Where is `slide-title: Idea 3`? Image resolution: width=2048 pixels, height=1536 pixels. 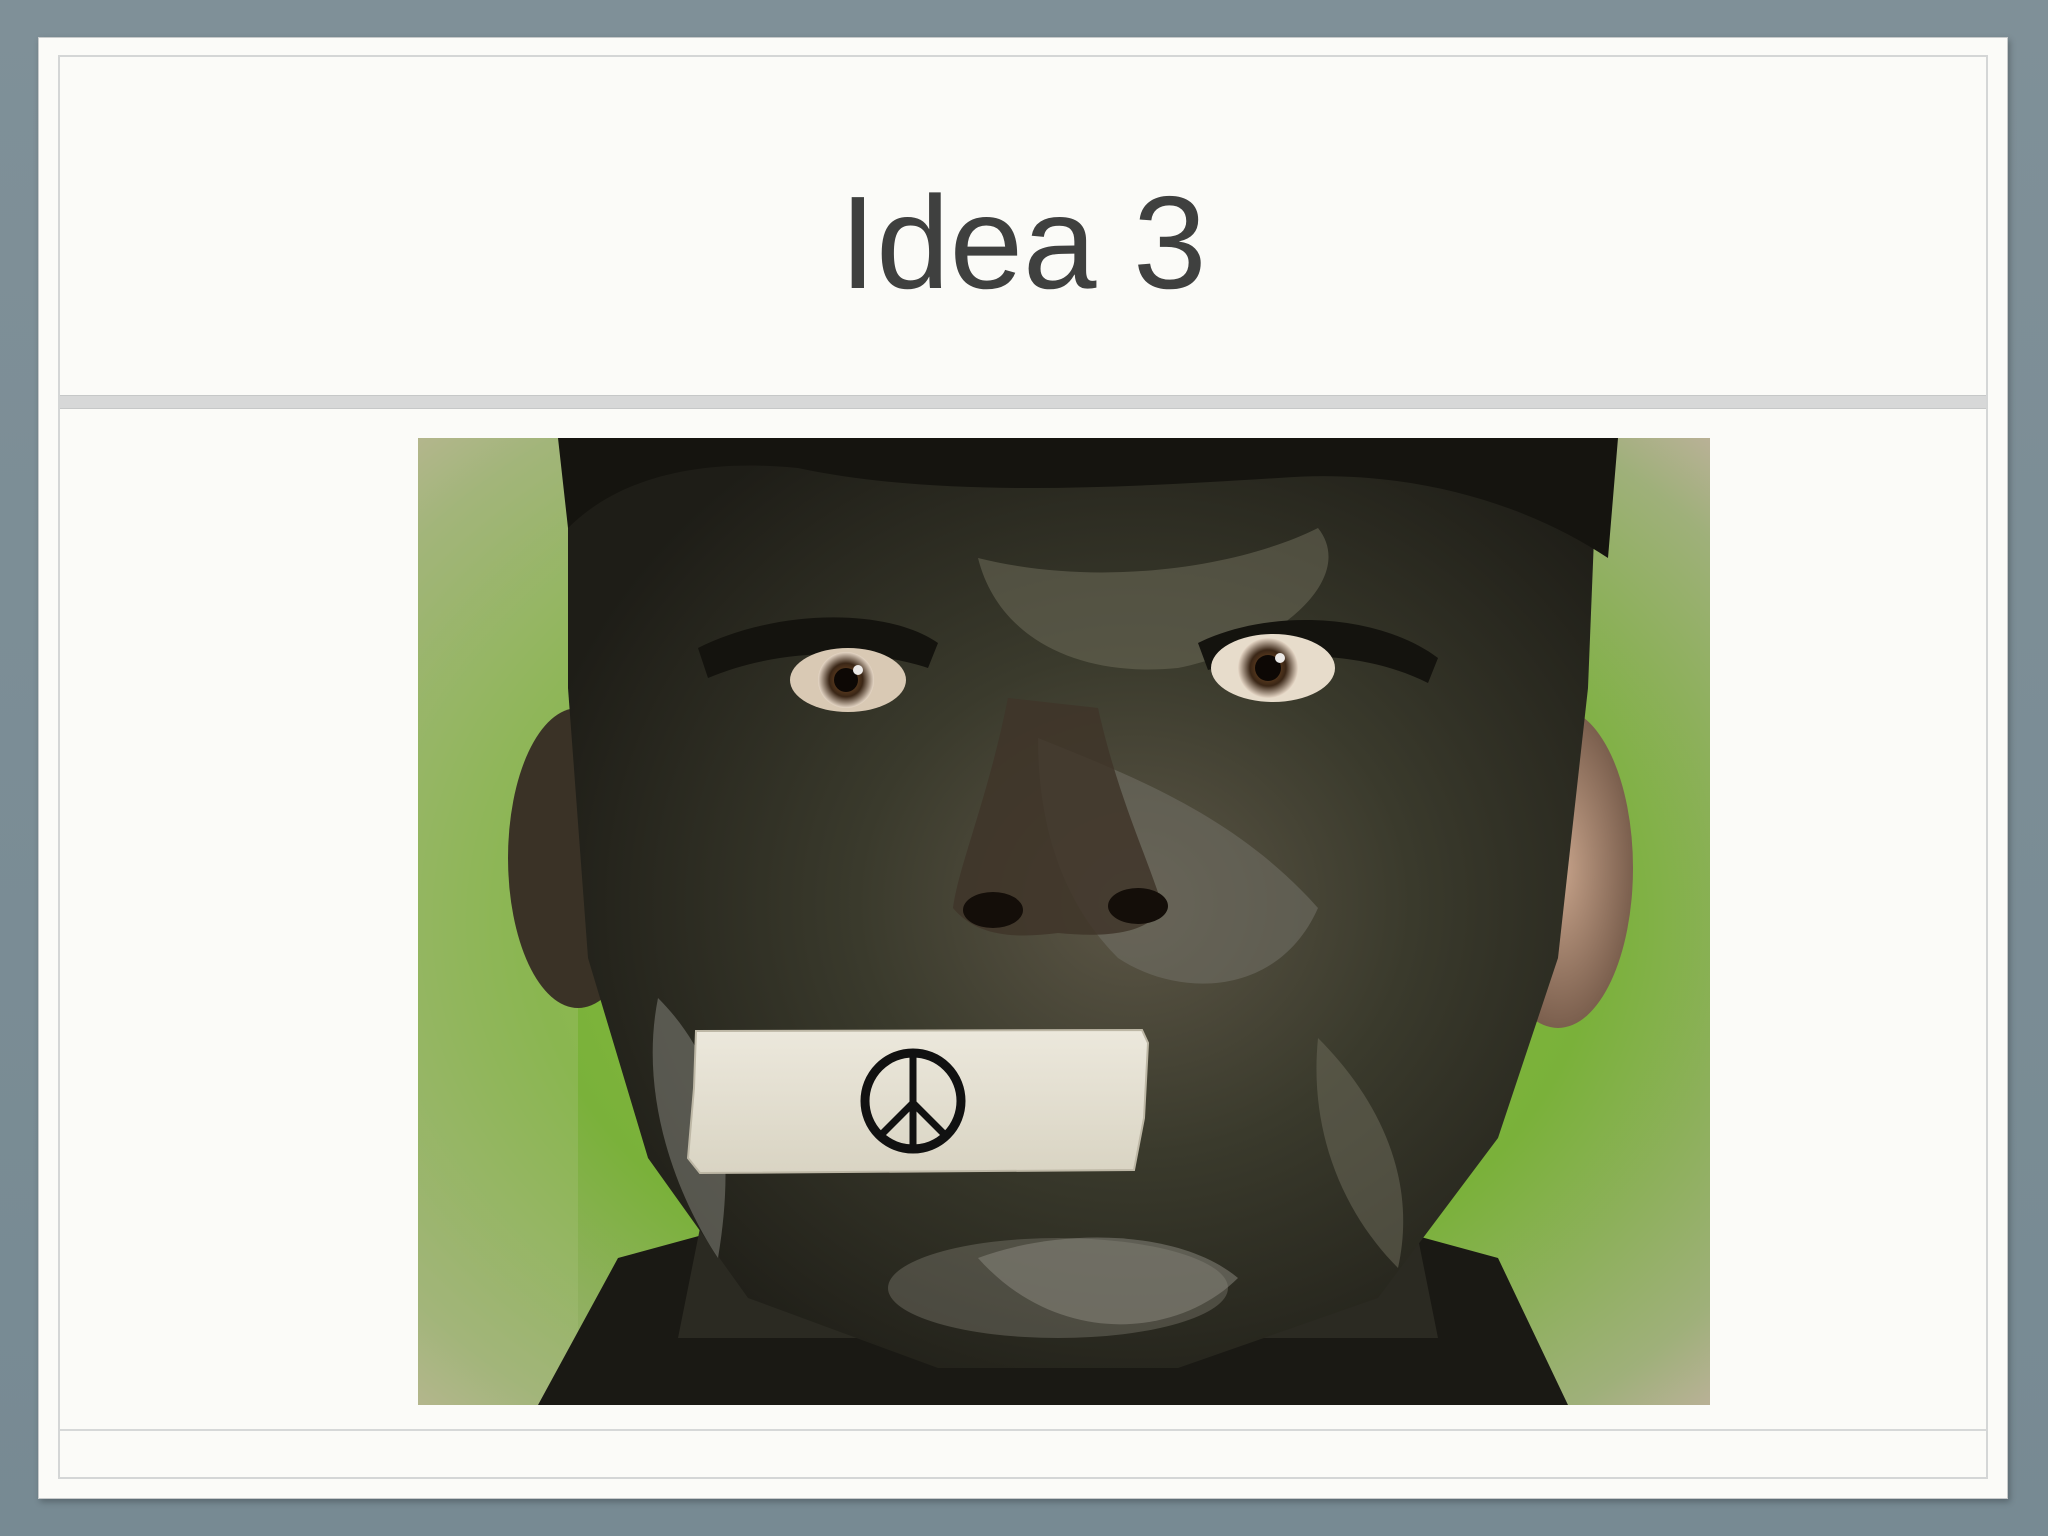 slide-title: Idea 3 is located at coordinates (1023, 242).